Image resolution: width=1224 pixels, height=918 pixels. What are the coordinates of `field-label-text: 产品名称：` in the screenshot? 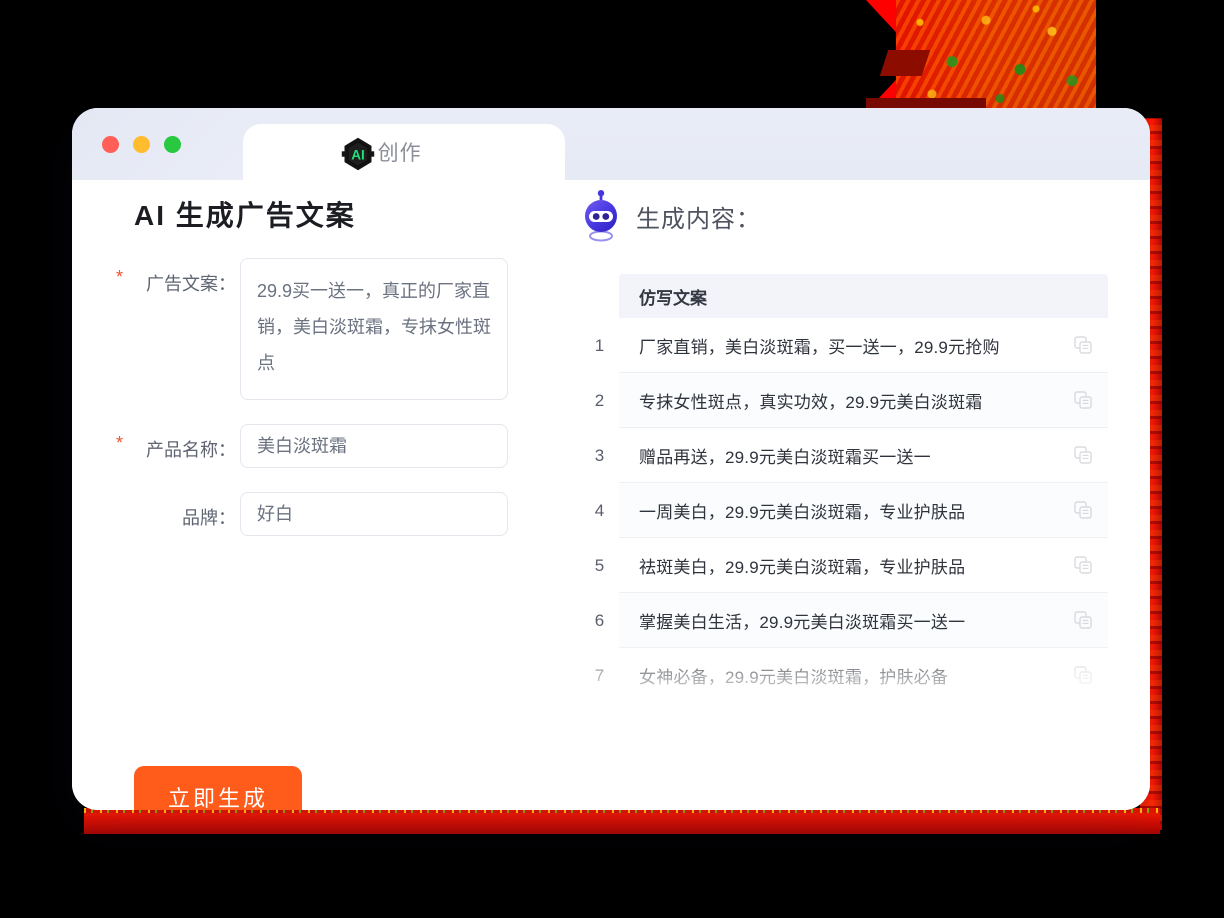 It's located at (191, 450).